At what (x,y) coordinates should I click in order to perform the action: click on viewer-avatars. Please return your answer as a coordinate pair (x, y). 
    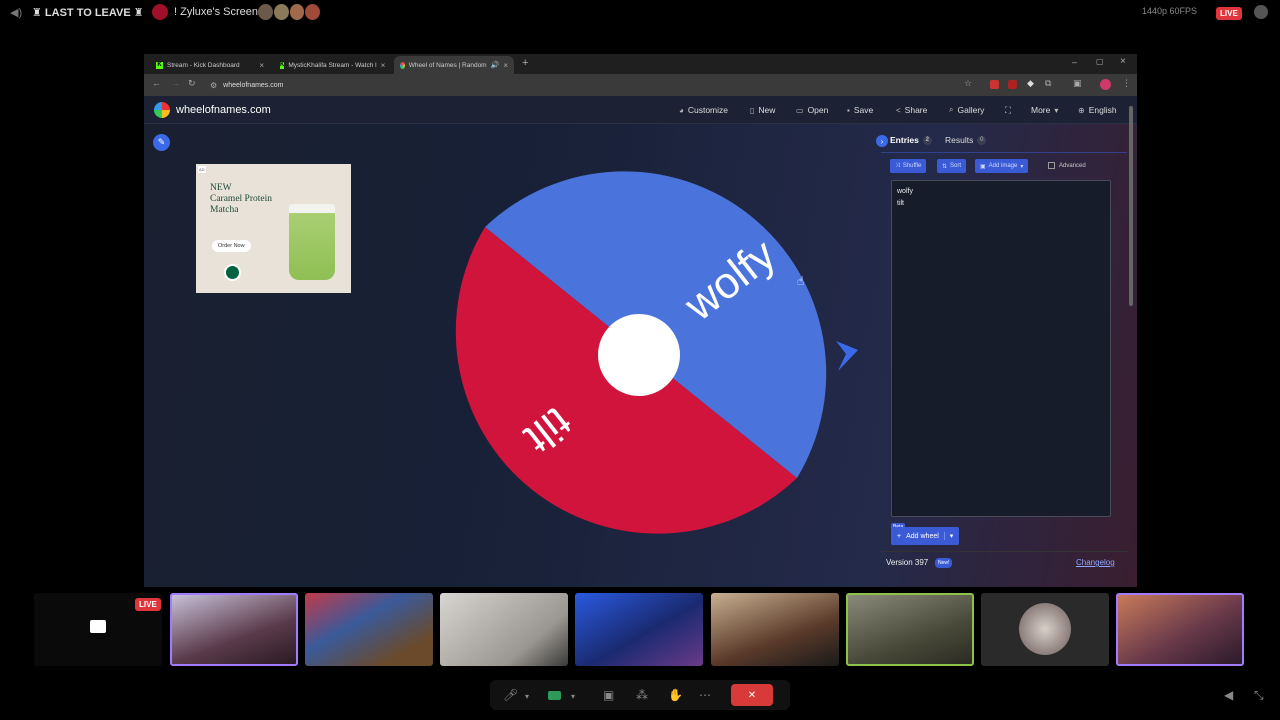
    Looking at the image, I should click on (289, 12).